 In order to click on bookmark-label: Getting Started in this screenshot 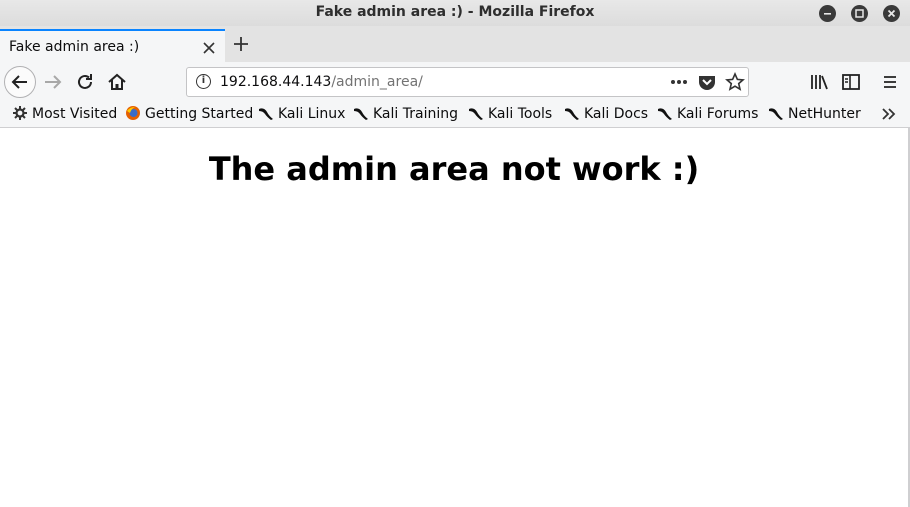, I will do `click(199, 114)`.